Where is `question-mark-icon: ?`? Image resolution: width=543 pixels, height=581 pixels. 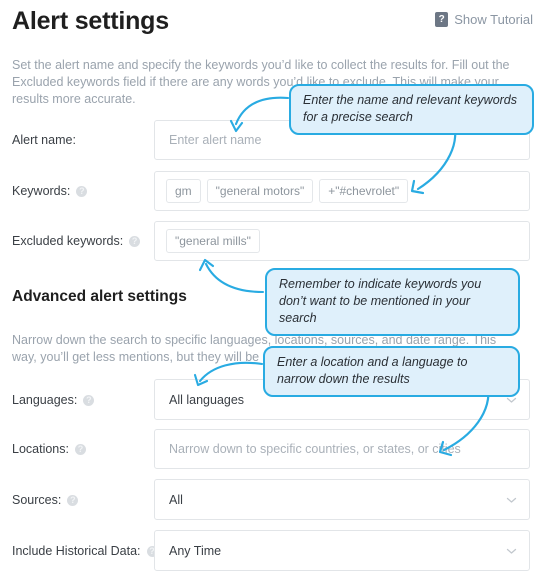
question-mark-icon: ? is located at coordinates (442, 19).